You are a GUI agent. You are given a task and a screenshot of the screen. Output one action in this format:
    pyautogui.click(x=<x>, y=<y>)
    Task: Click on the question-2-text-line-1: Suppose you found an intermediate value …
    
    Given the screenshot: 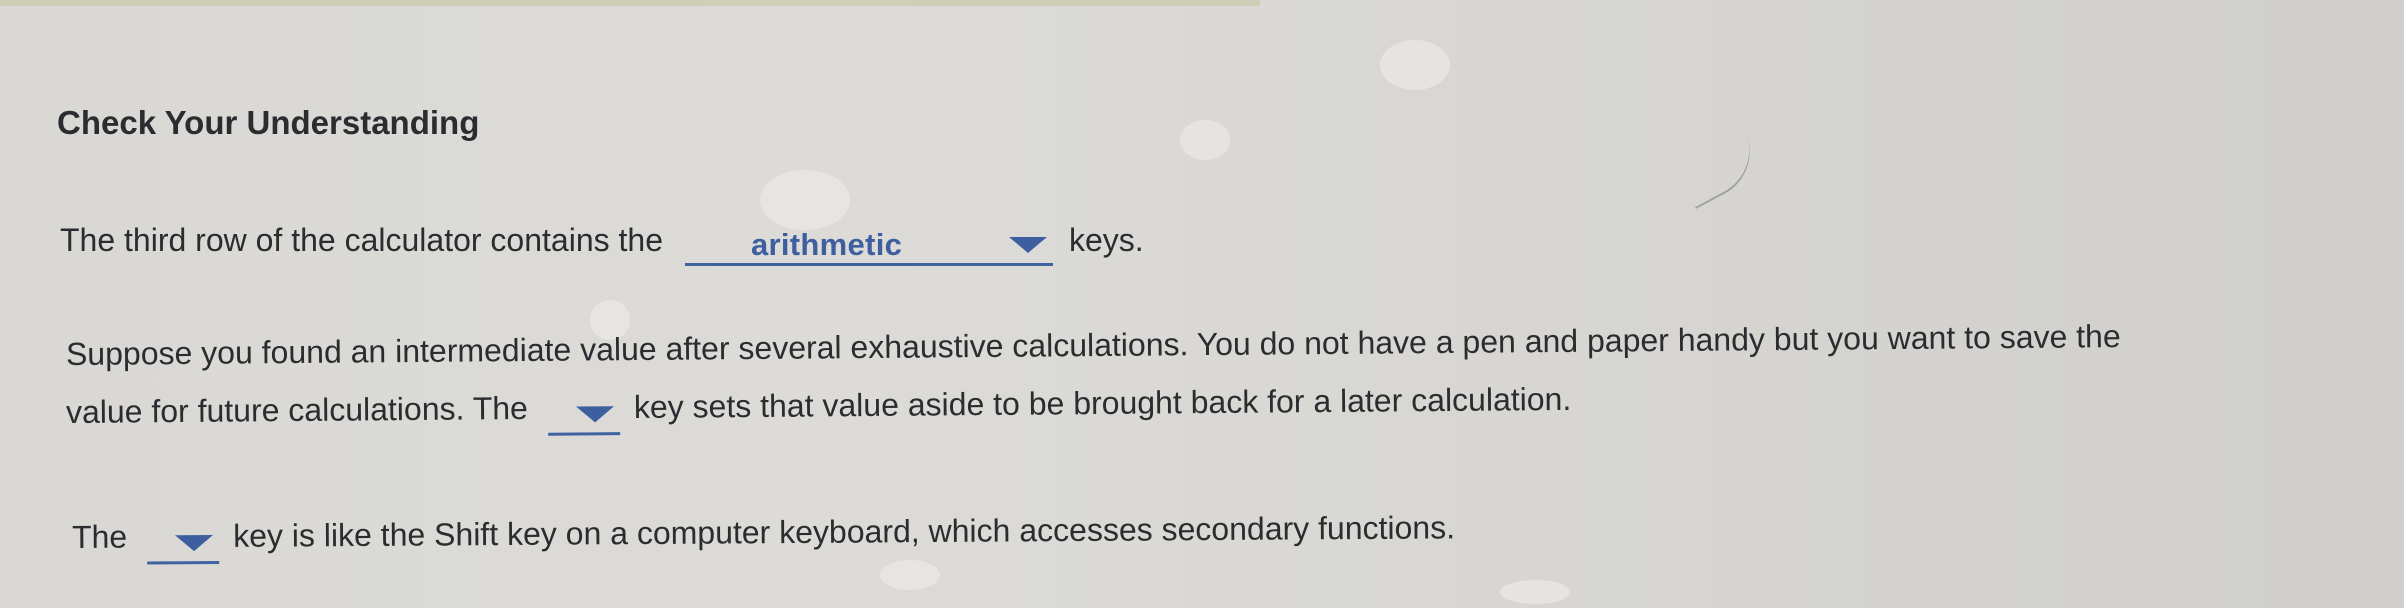 What is the action you would take?
    pyautogui.click(x=1093, y=345)
    